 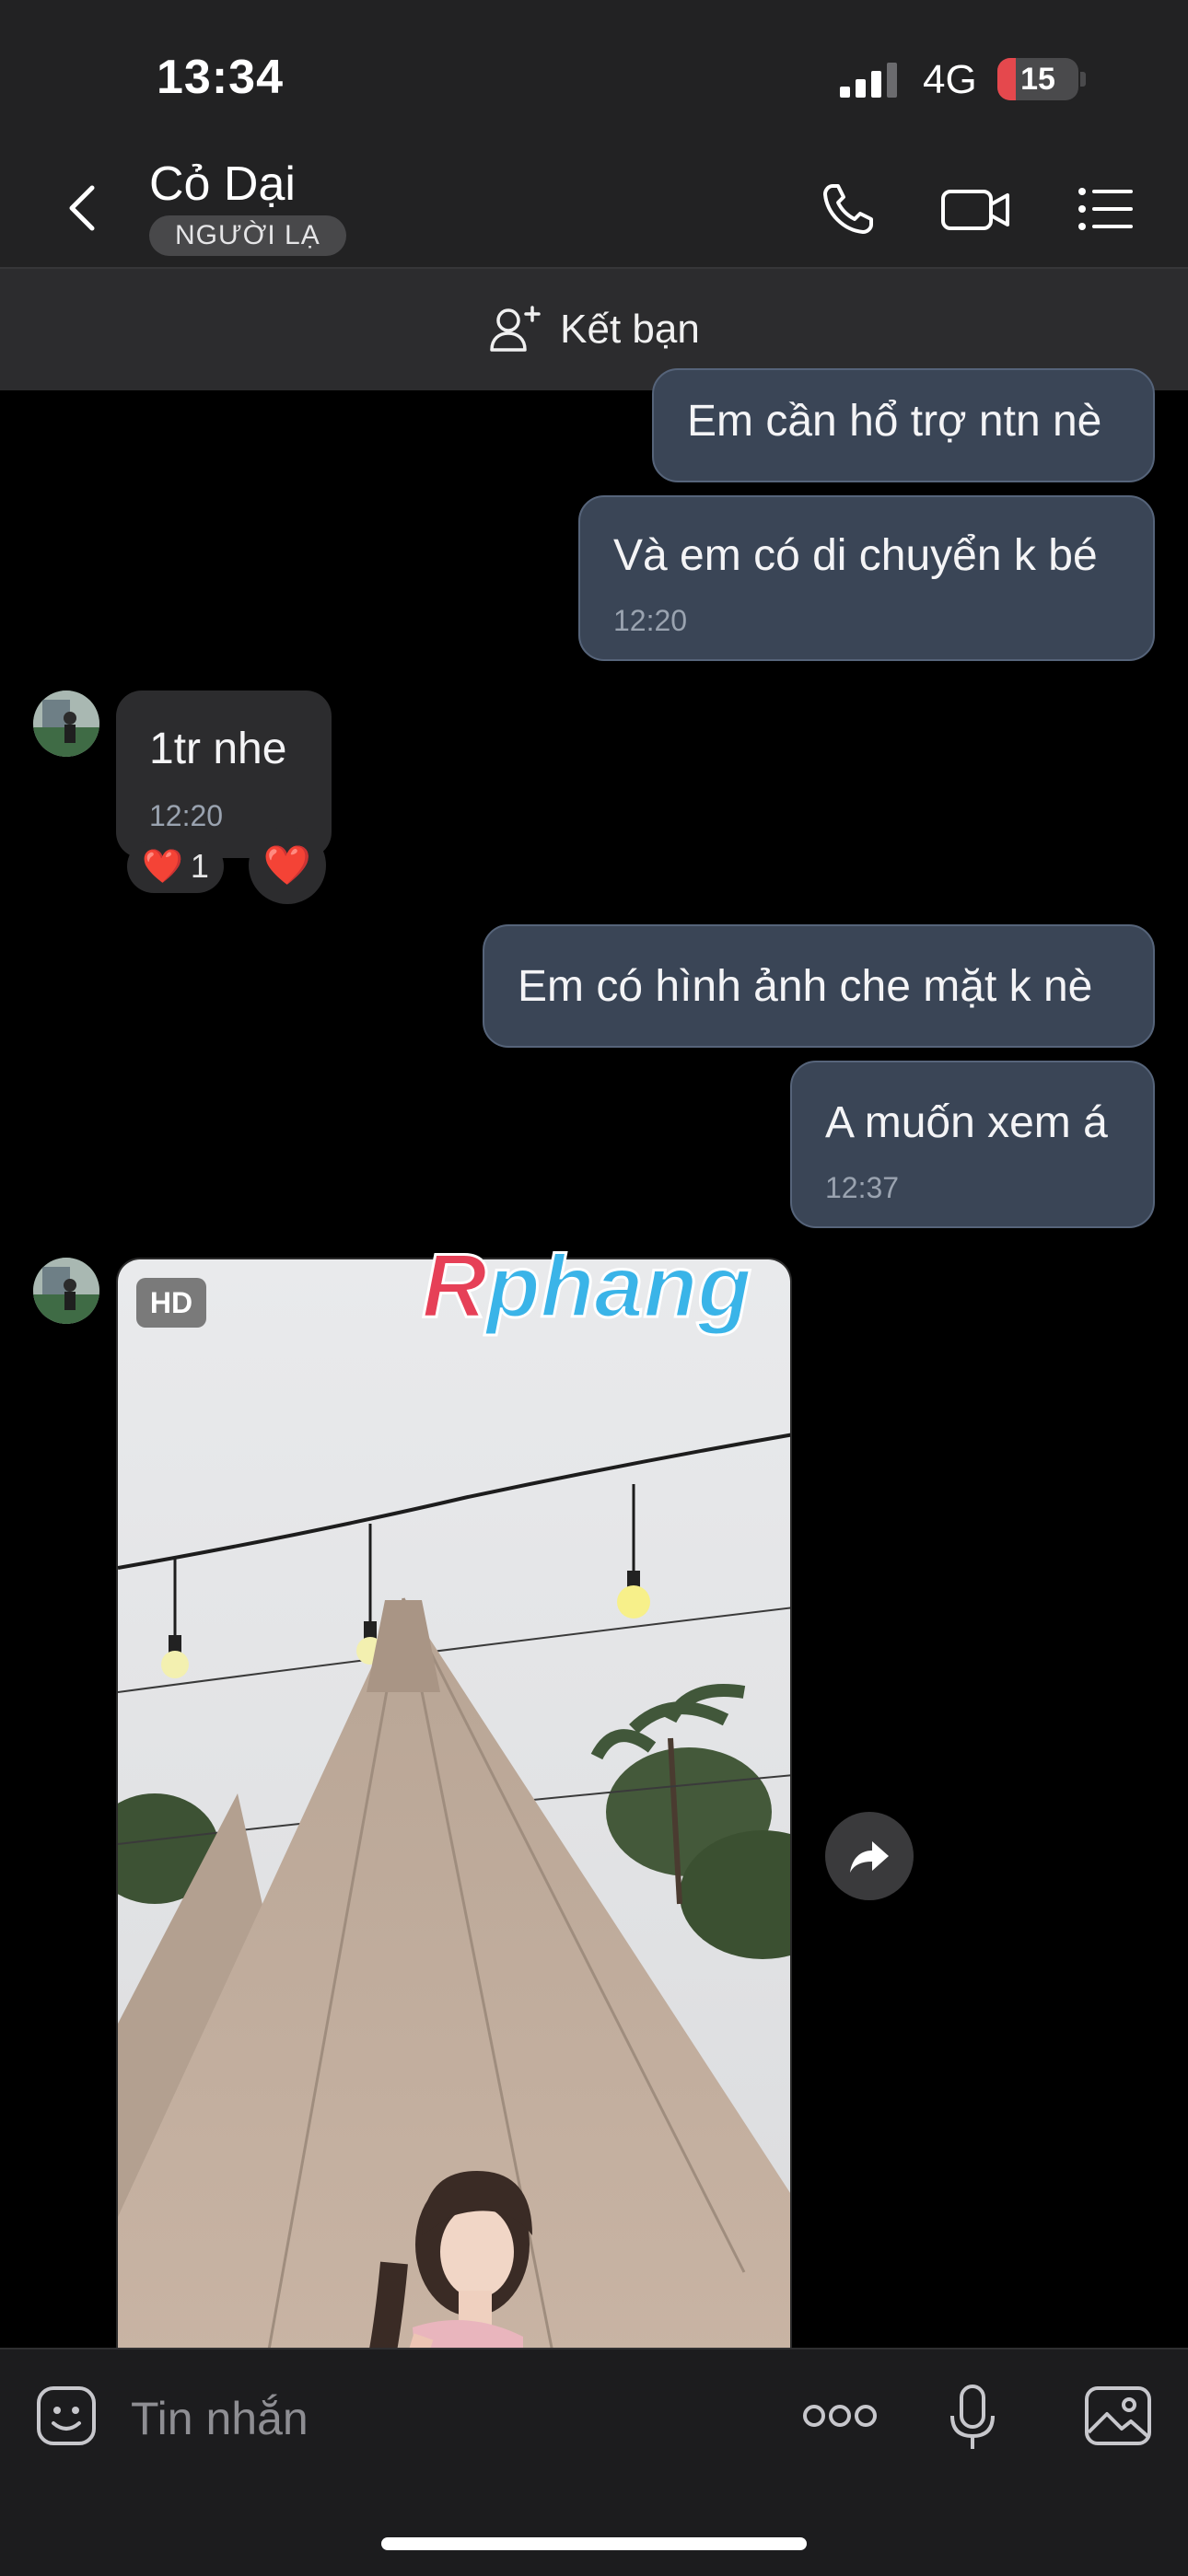 I want to click on contact-name: Cỏ Dại, so click(x=222, y=184).